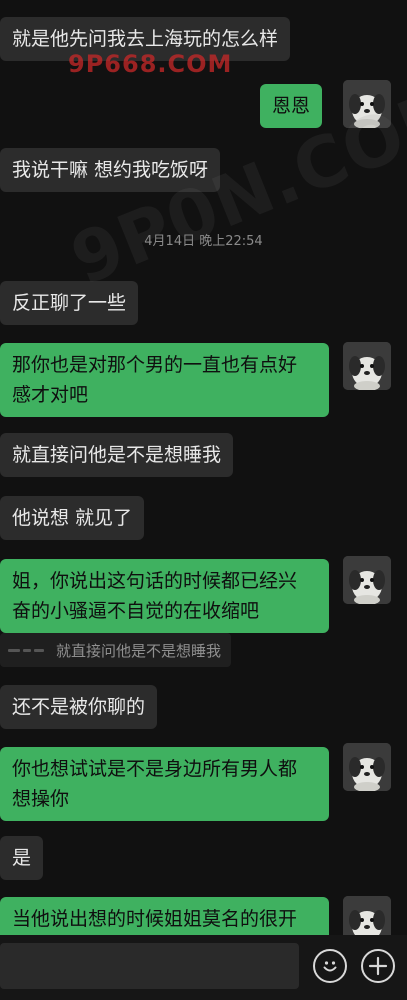 The width and height of the screenshot is (407, 1000). I want to click on more-button, so click(378, 966).